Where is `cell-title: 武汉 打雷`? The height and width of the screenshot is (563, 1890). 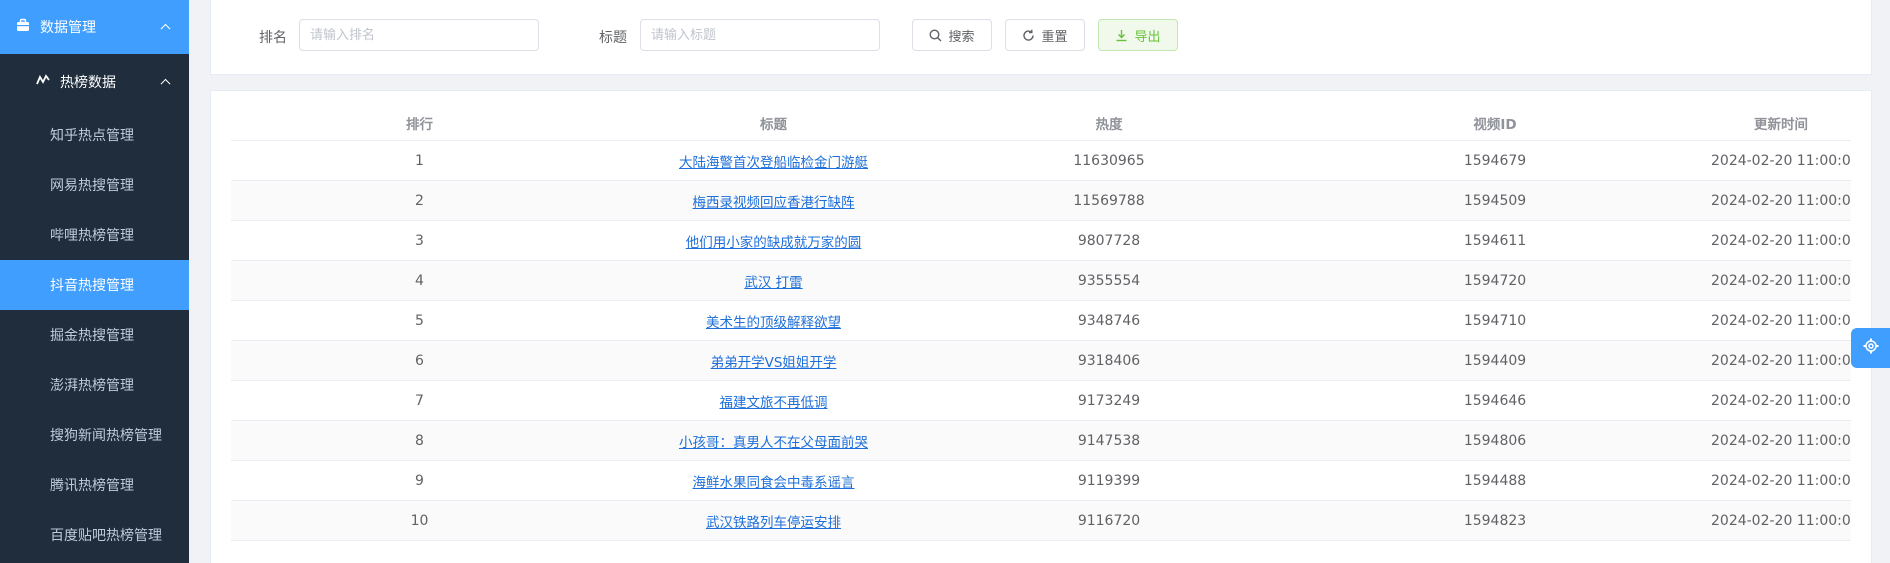 cell-title: 武汉 打雷 is located at coordinates (773, 281).